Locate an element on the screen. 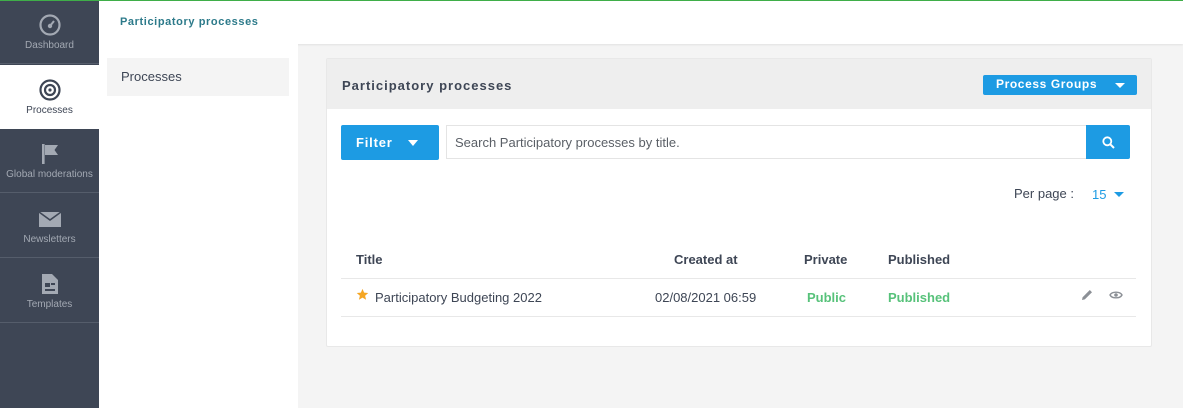  filter-button: Filter is located at coordinates (390, 142).